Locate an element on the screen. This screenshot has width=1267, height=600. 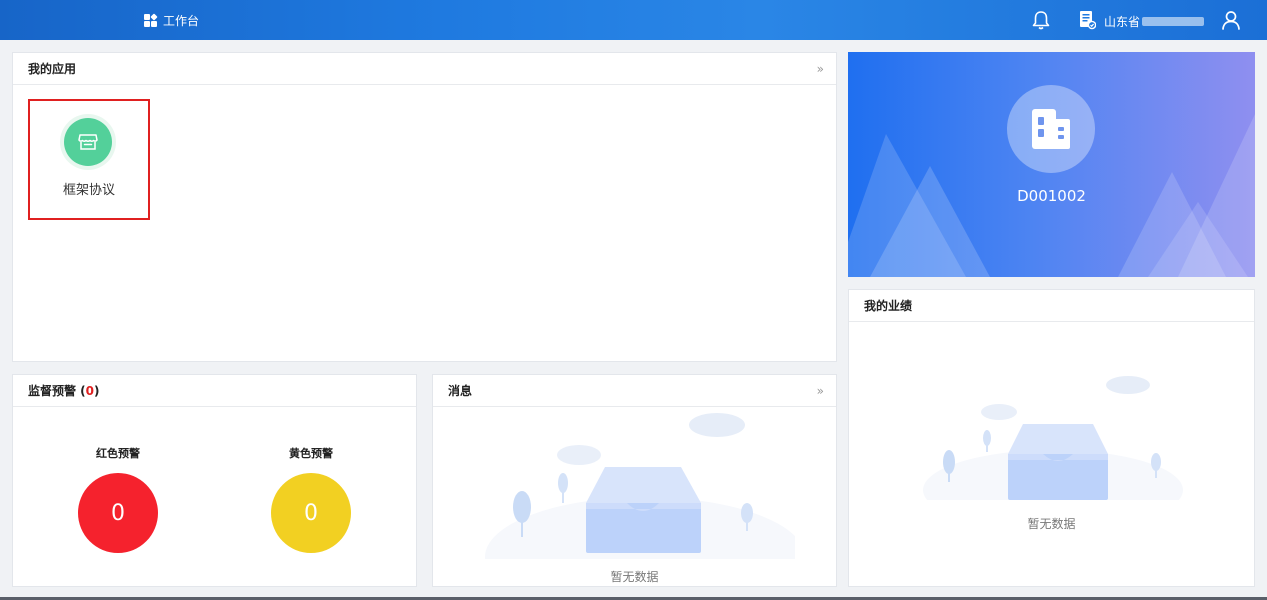
redacted-name is located at coordinates (1173, 21).